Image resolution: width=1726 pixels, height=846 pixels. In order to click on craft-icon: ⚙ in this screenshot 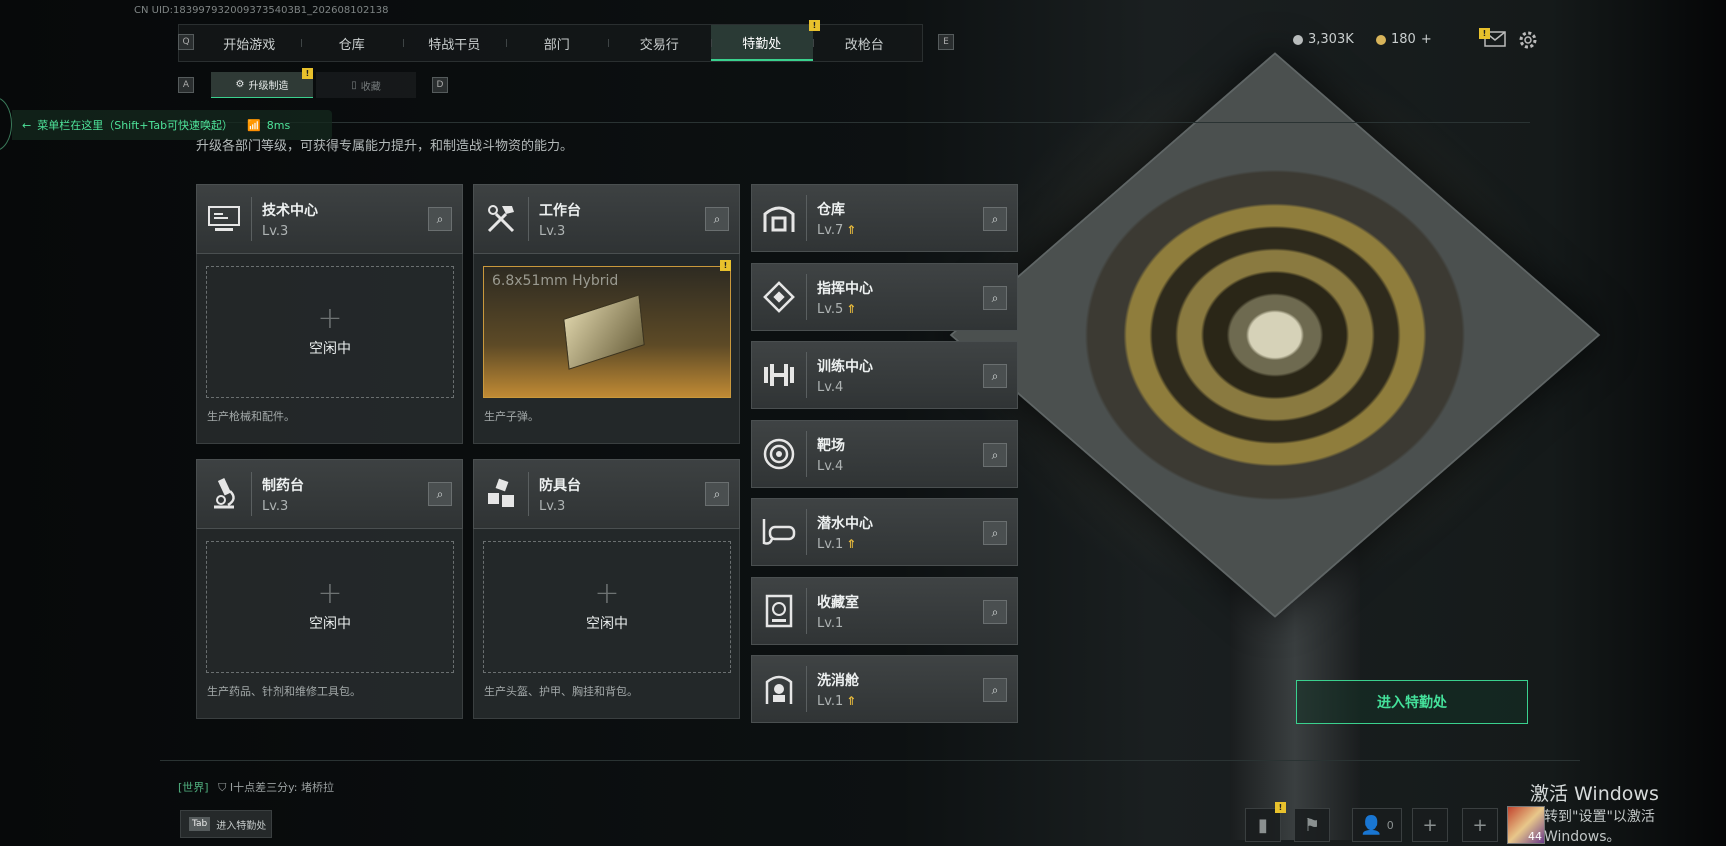, I will do `click(240, 84)`.